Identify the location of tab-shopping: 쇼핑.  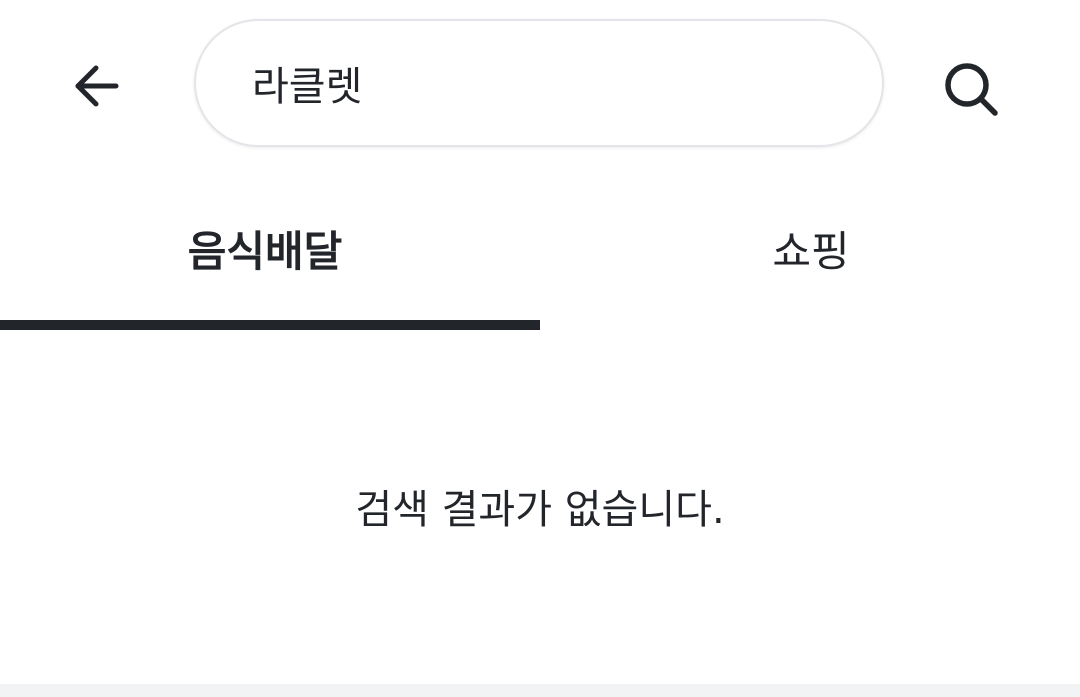
(810, 260).